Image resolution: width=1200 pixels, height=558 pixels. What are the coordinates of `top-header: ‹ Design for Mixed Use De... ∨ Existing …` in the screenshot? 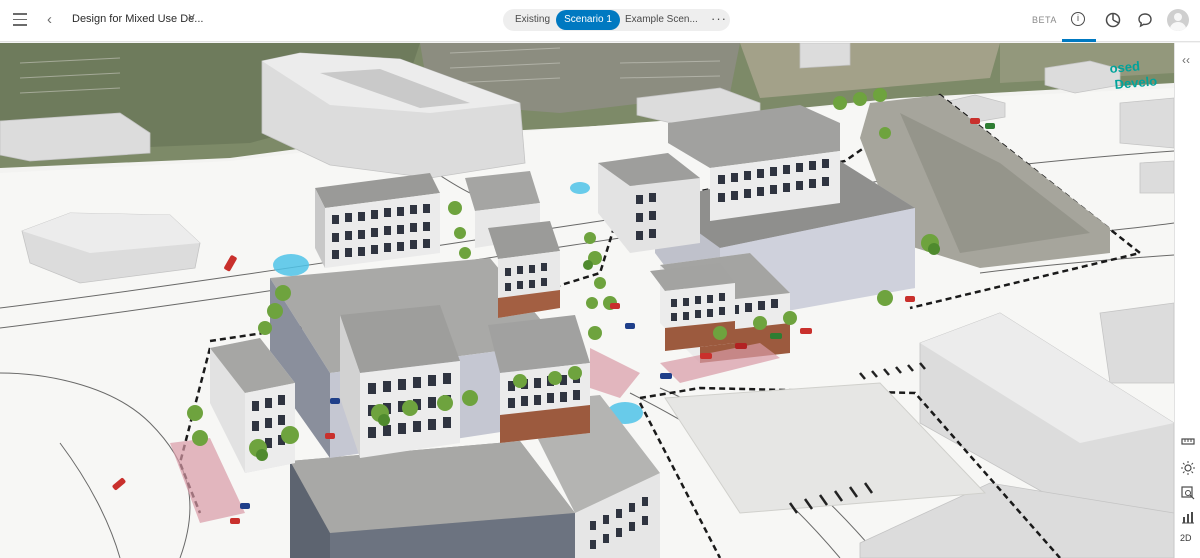 It's located at (600, 21).